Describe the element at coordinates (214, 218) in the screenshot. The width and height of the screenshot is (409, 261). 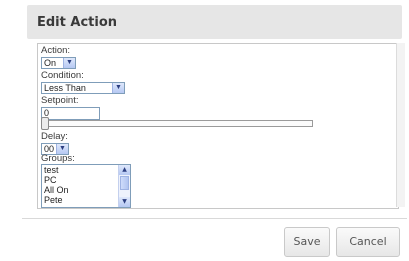
I see `footer-divider` at that location.